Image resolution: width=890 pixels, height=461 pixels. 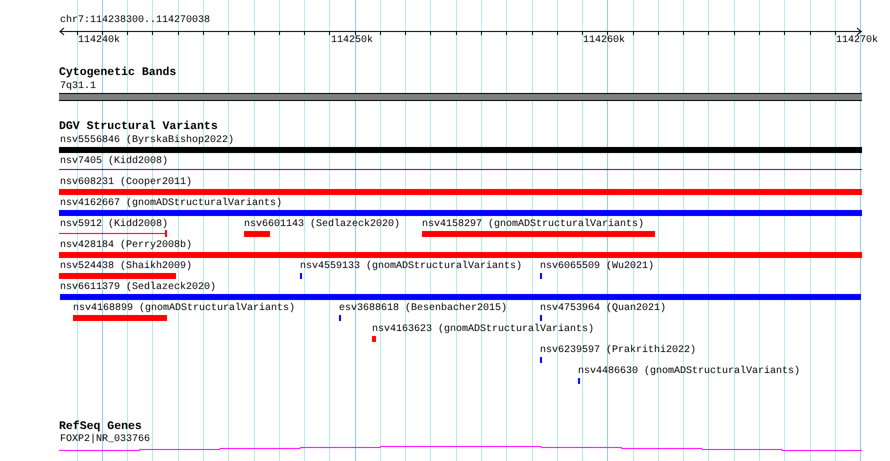 What do you see at coordinates (857, 40) in the screenshot?
I see `tick-label: 114270k` at bounding box center [857, 40].